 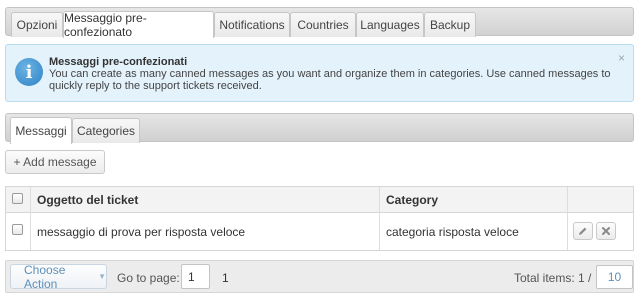 I want to click on total-items-label: Total items: 1 /, so click(x=553, y=278).